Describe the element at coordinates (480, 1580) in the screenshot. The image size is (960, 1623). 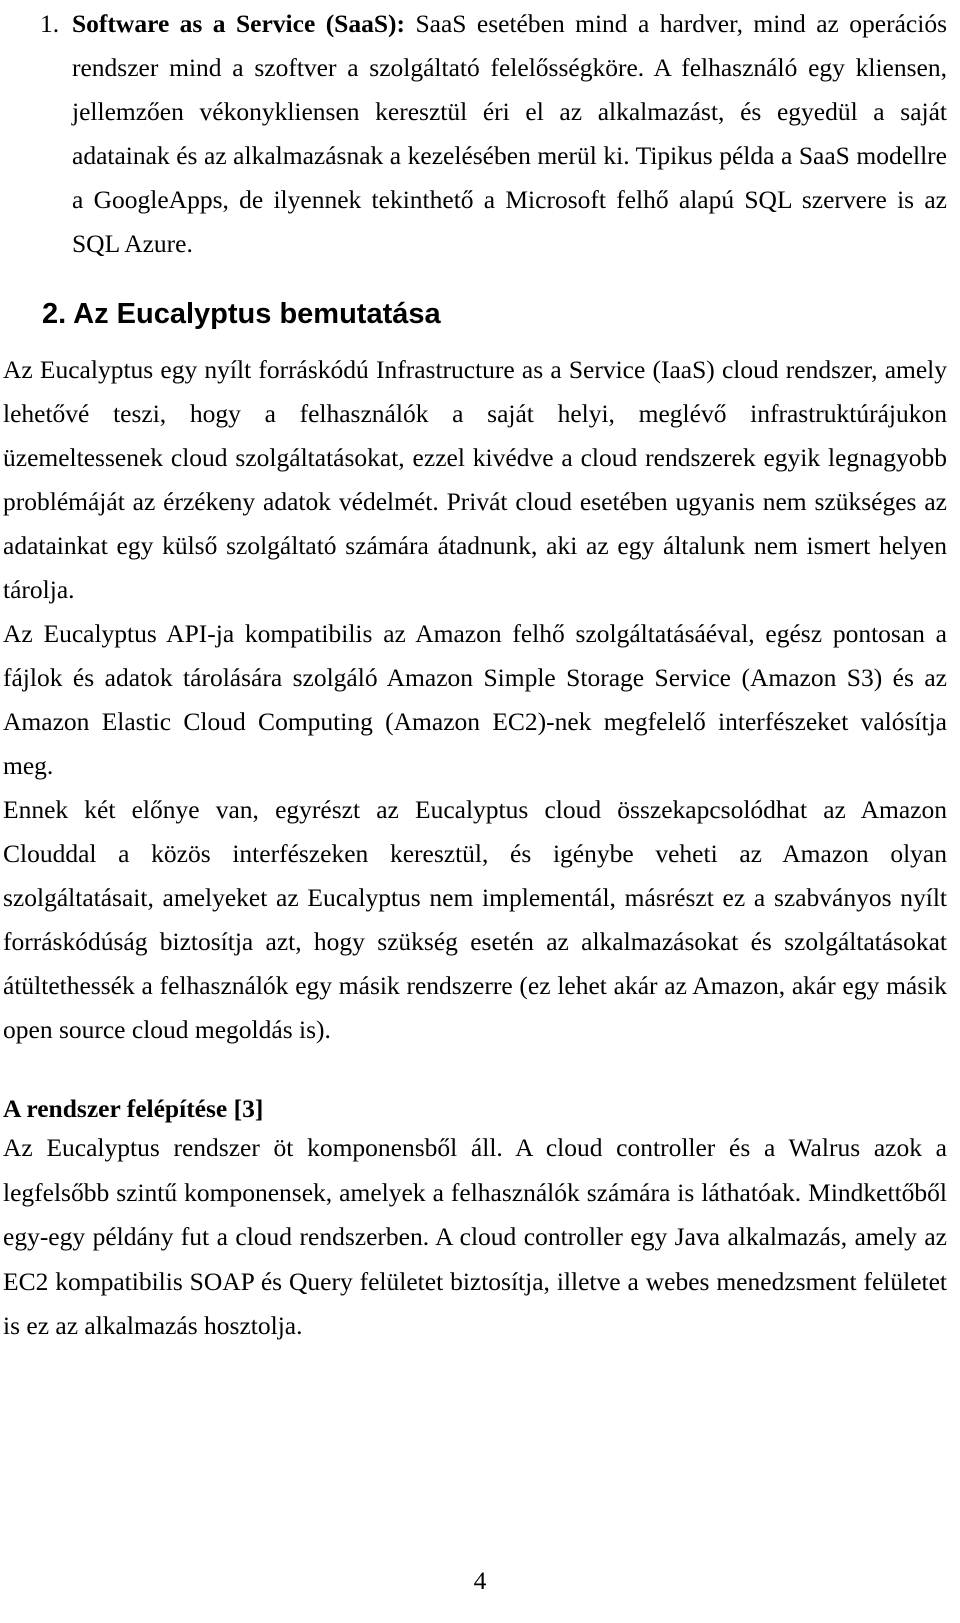
I see `page-number: 4` at that location.